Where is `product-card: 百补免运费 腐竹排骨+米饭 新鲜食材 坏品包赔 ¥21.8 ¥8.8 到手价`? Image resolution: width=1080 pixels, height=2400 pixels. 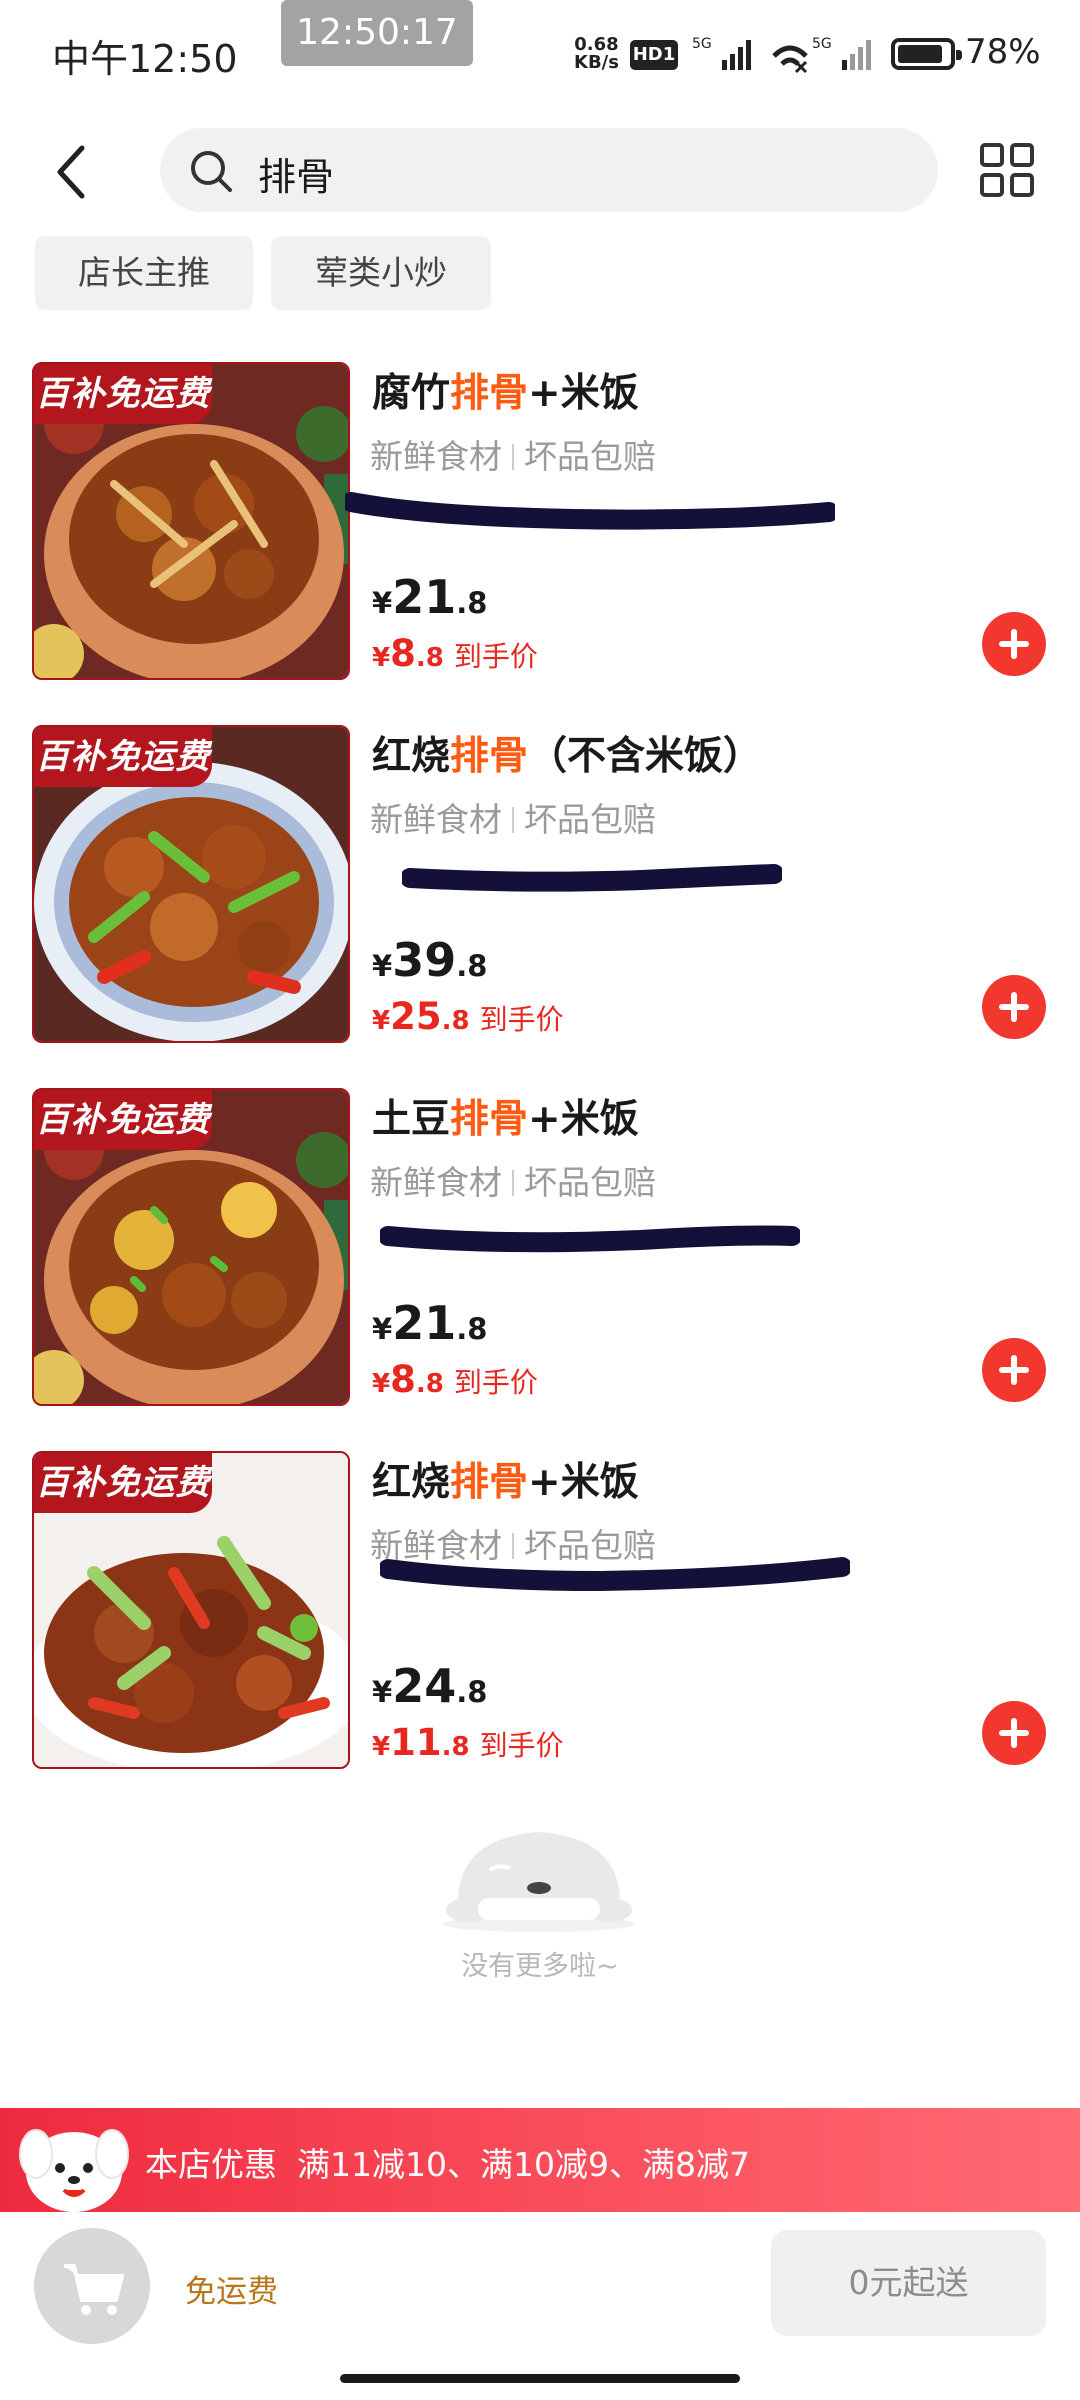 product-card: 百补免运费 腐竹排骨+米饭 新鲜食材 坏品包赔 ¥21.8 ¥8.8 到手价 is located at coordinates (540, 527).